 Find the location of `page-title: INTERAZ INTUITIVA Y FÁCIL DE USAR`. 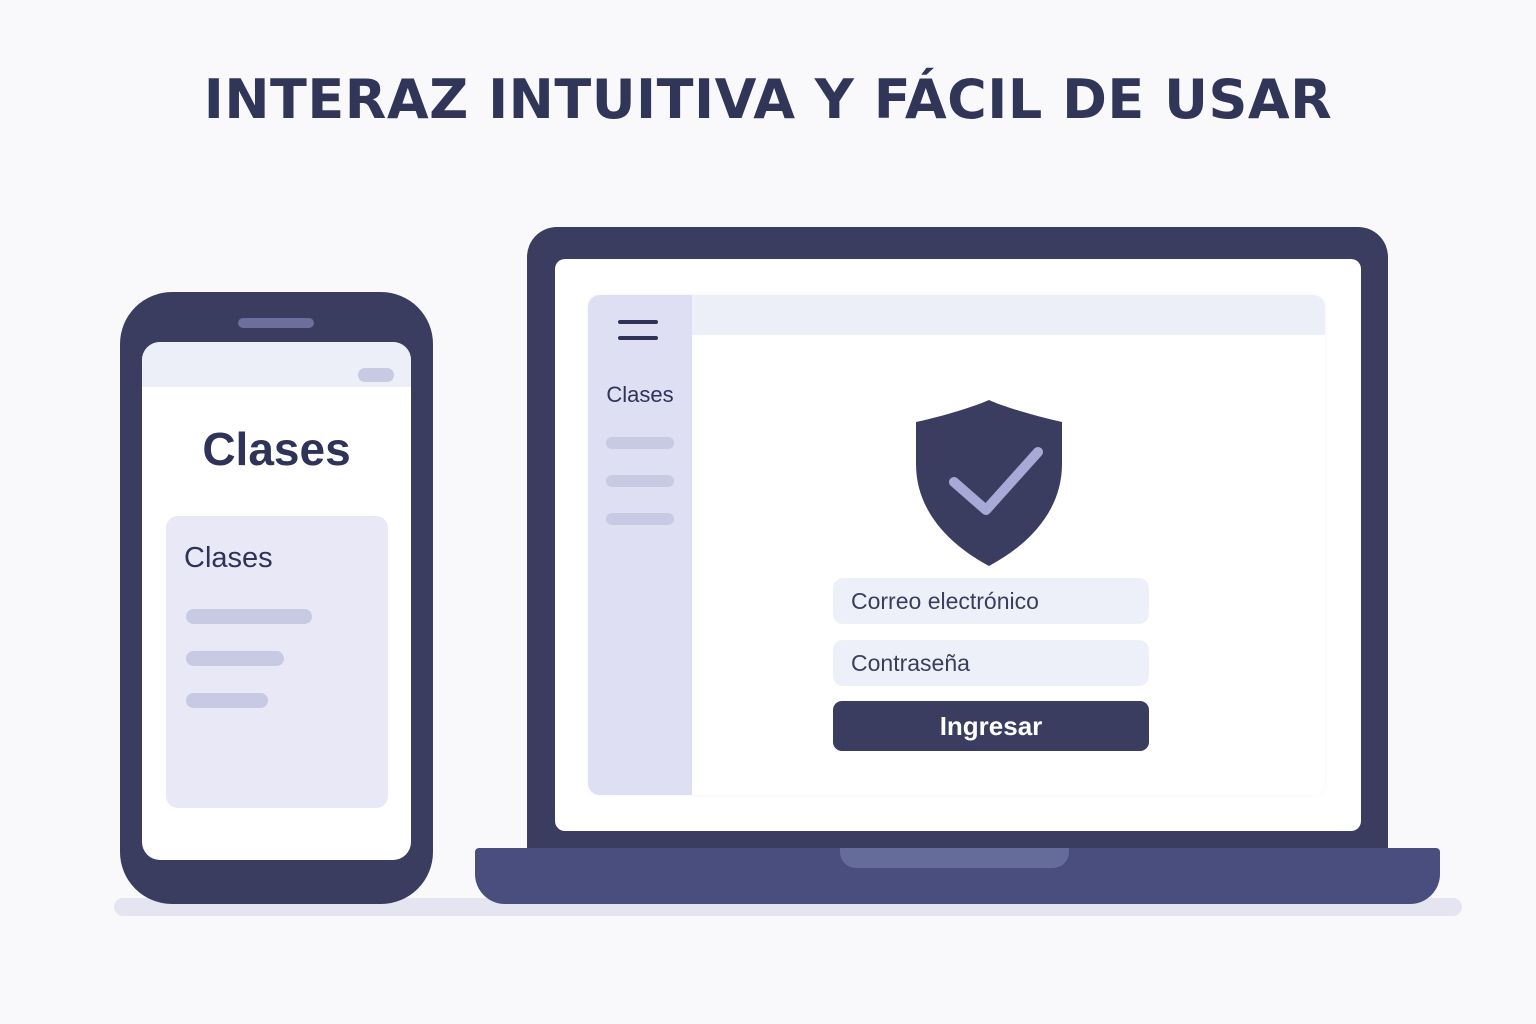

page-title: INTERAZ INTUITIVA Y FÁCIL DE USAR is located at coordinates (768, 99).